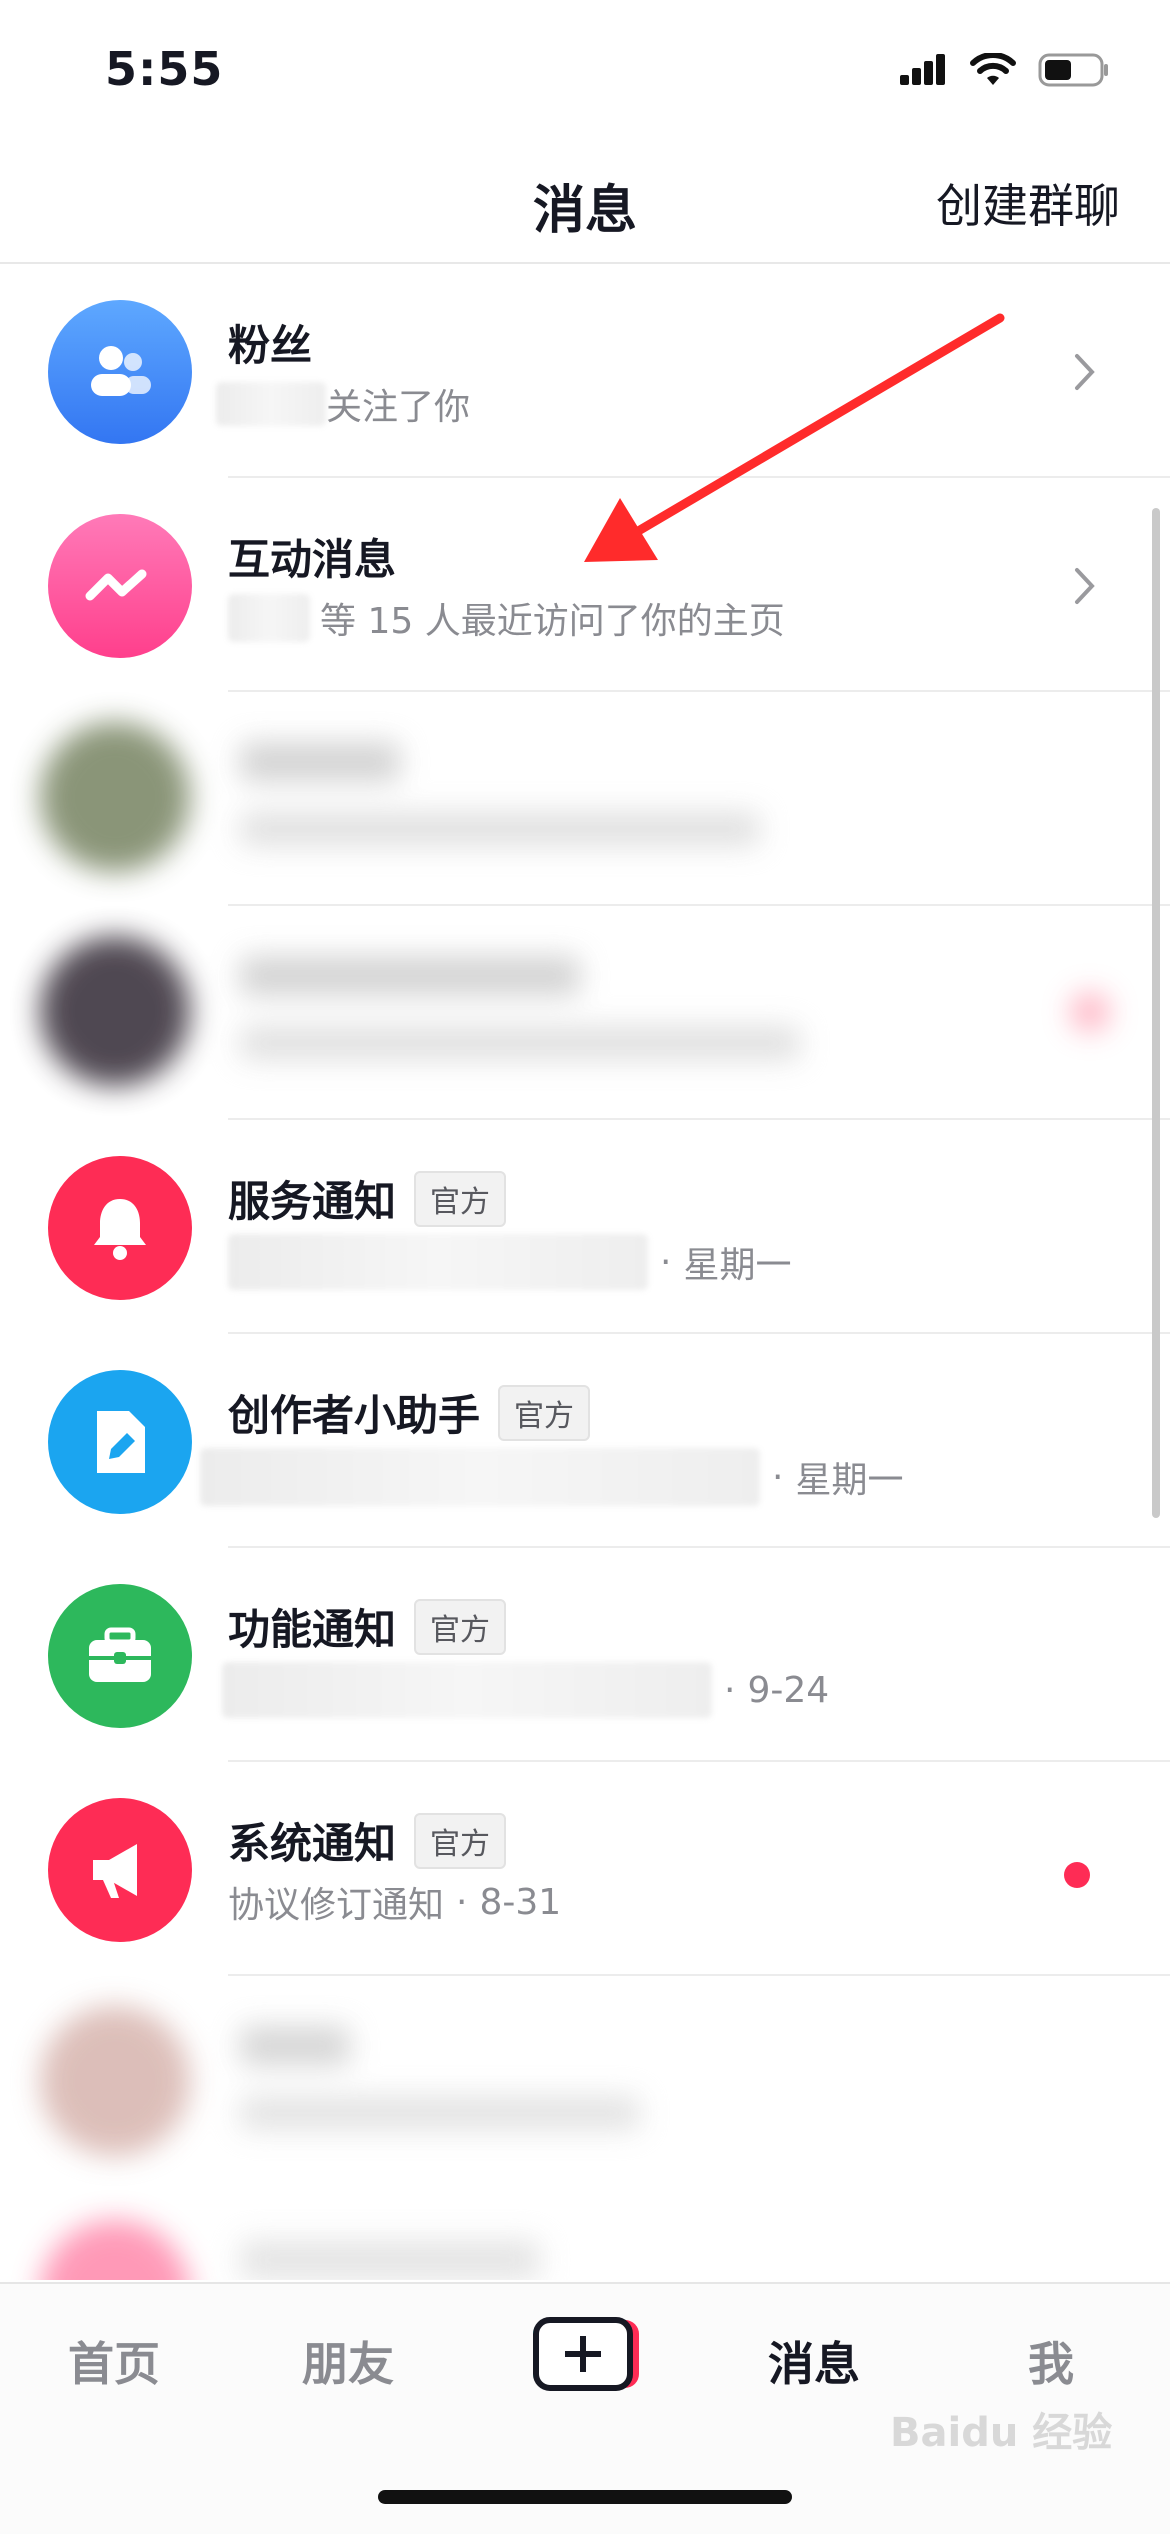 This screenshot has width=1170, height=2534. What do you see at coordinates (398, 407) in the screenshot?
I see `fans-subtitle-text: 关注了你` at bounding box center [398, 407].